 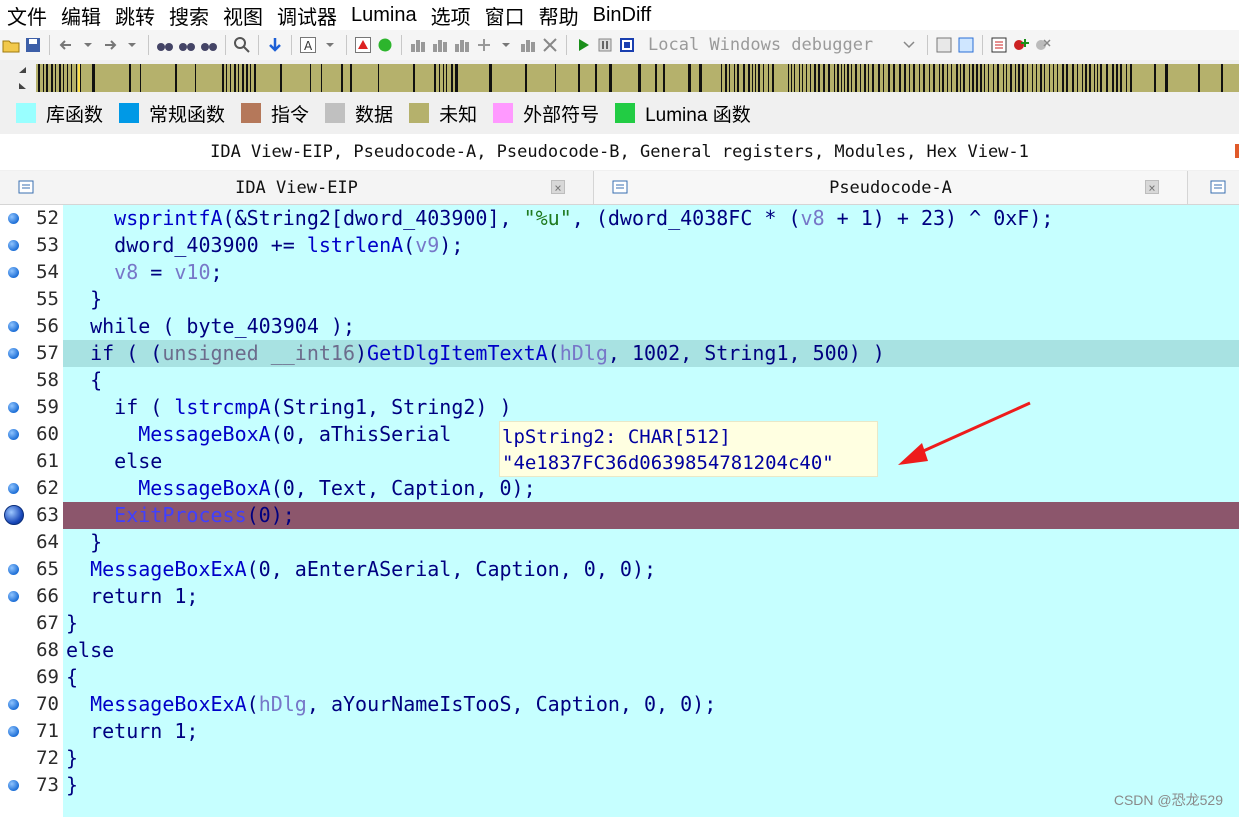 I want to click on navigation-band, so click(x=619, y=78).